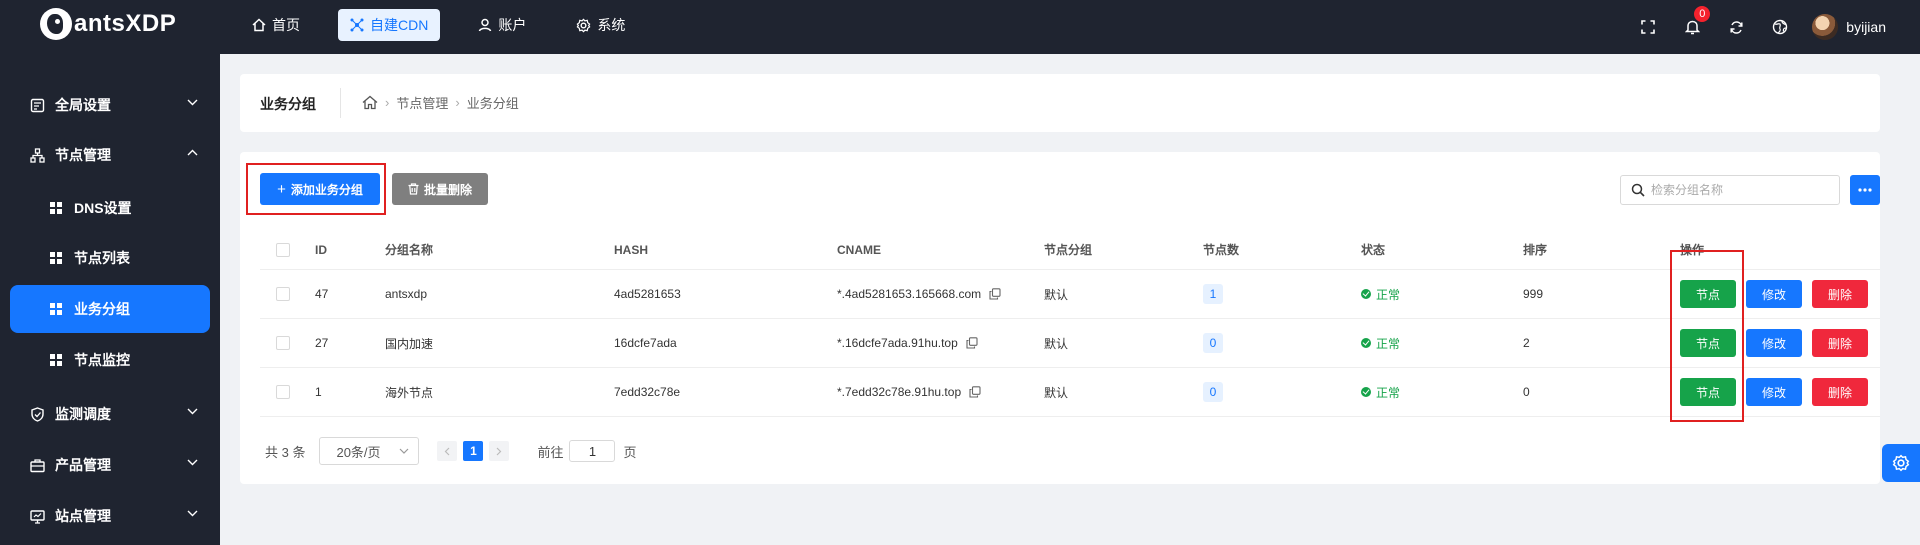 This screenshot has width=1920, height=545. I want to click on goto-page-input, so click(592, 451).